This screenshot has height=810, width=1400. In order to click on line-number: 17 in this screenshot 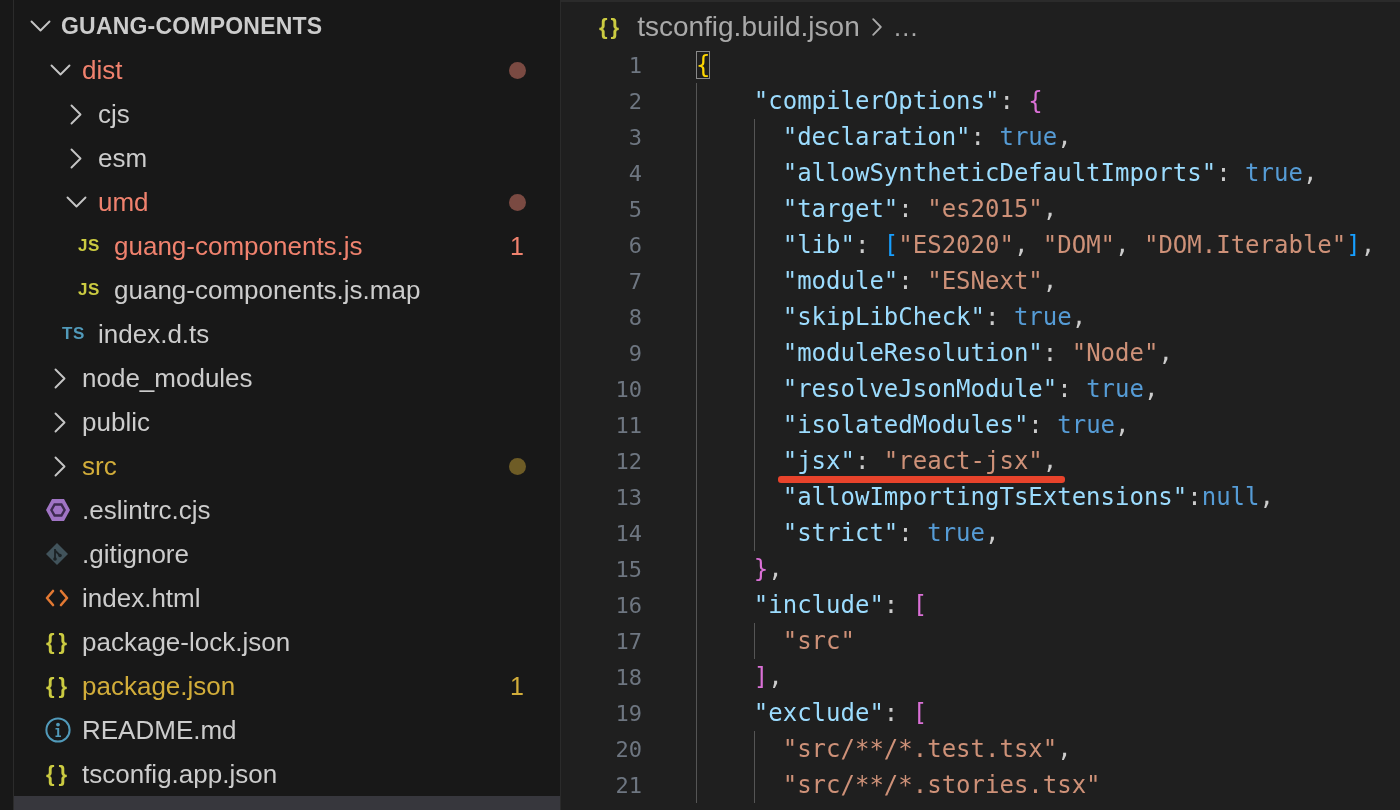, I will do `click(628, 641)`.